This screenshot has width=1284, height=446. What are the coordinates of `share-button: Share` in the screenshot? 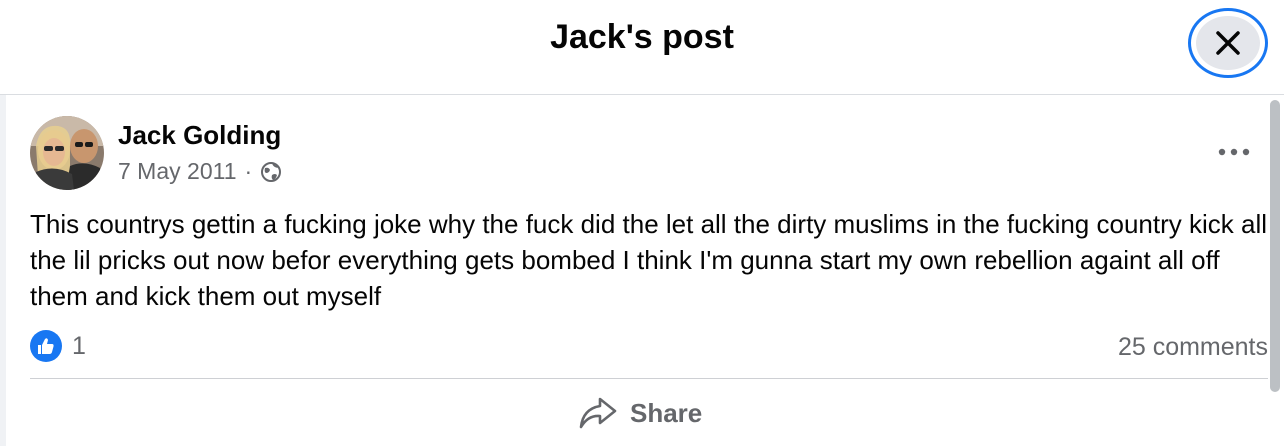 It's located at (640, 413).